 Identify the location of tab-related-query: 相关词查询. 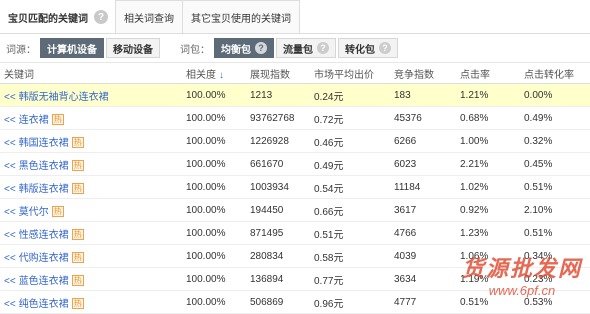
(149, 16).